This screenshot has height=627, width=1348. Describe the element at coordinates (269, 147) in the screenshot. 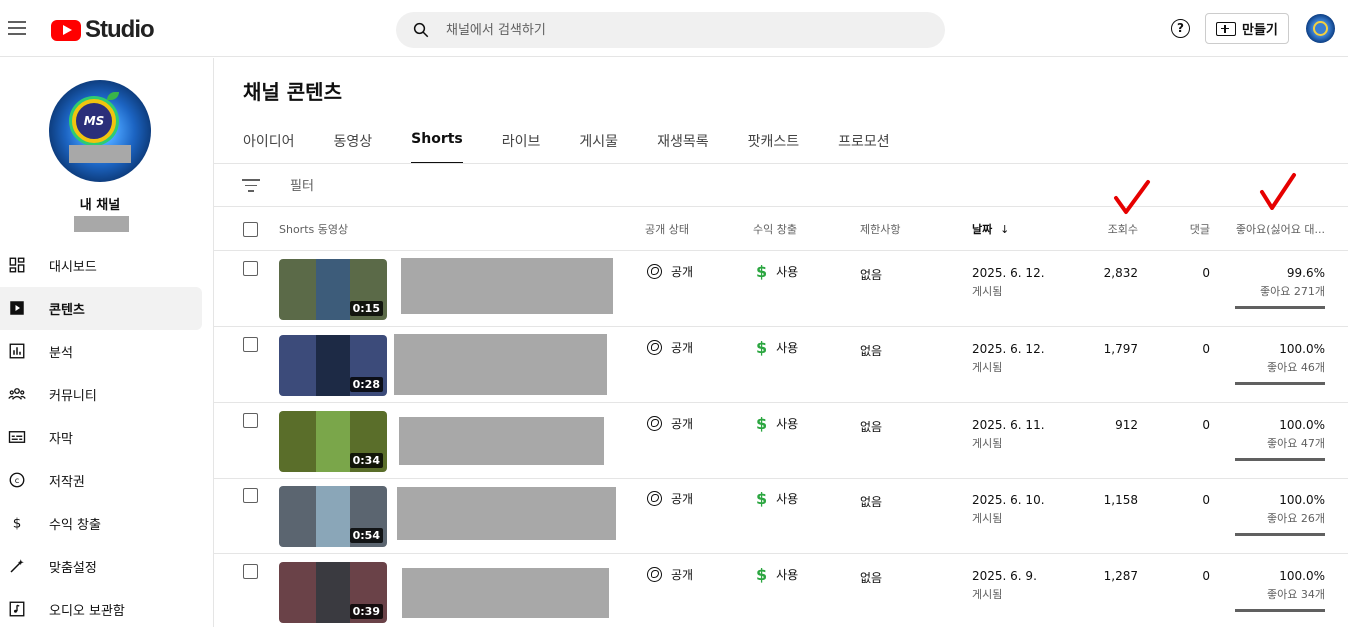

I see `tab-ideas: 아이디어` at that location.